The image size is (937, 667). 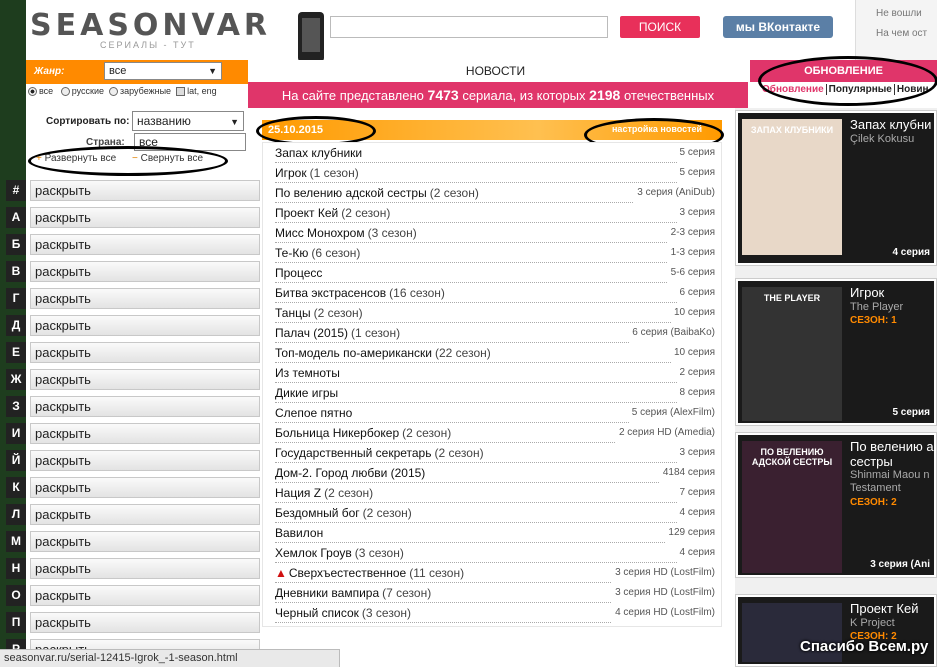 What do you see at coordinates (16, 217) in the screenshot?
I see `letter-badge: А` at bounding box center [16, 217].